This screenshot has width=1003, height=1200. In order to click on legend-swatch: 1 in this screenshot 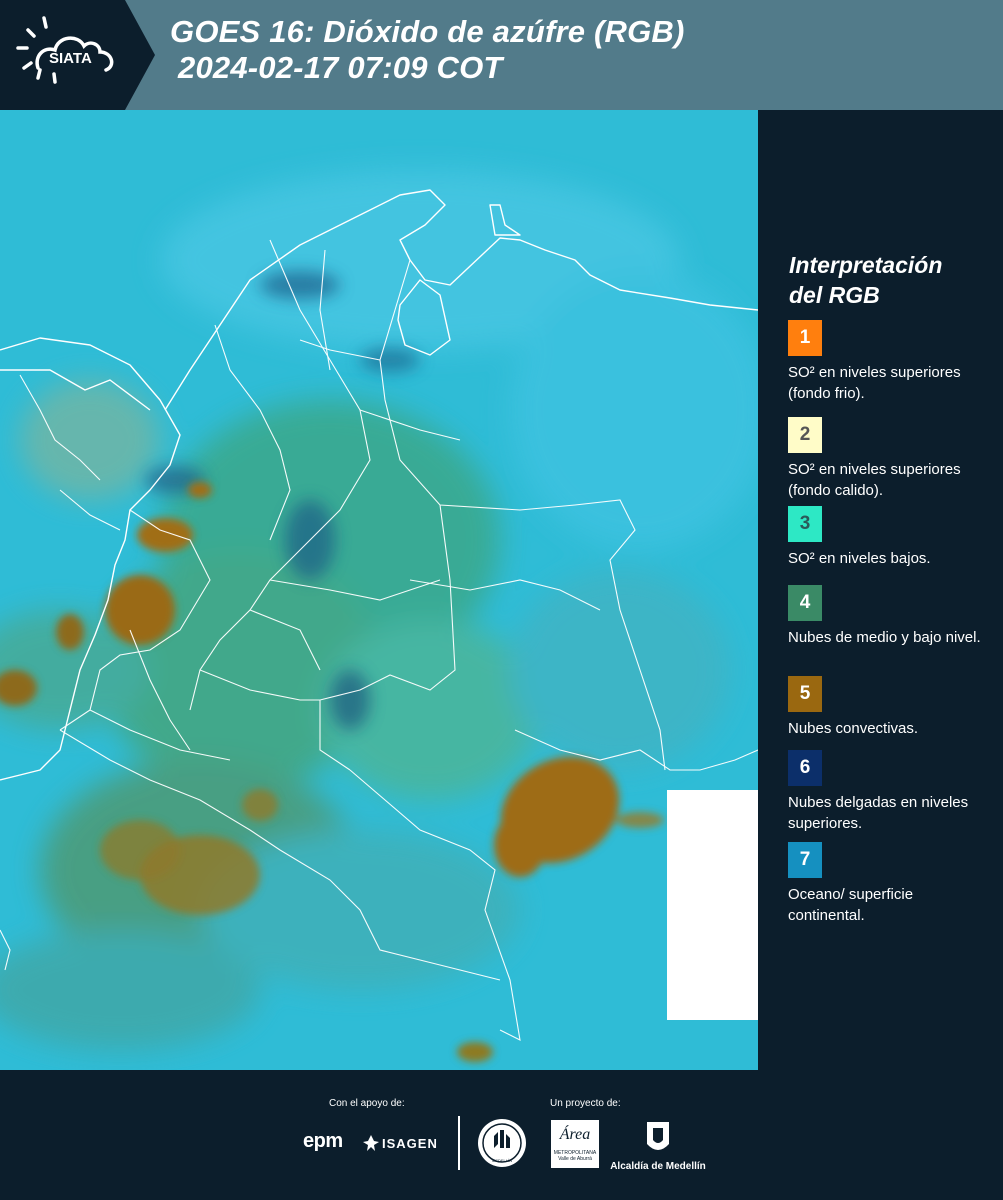, I will do `click(805, 338)`.